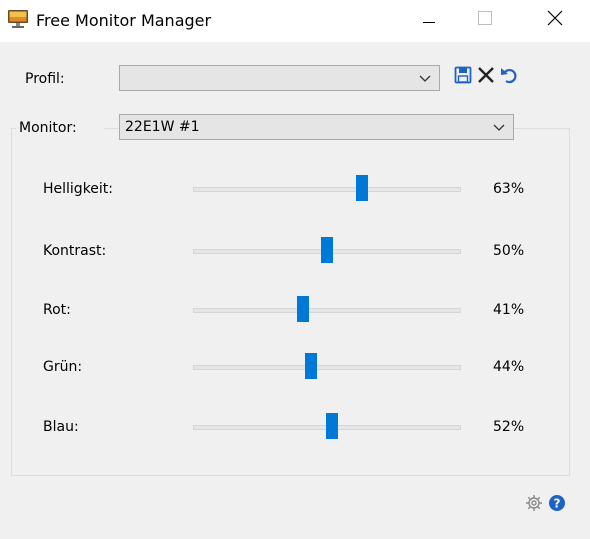 The height and width of the screenshot is (539, 590). I want to click on monitor-select: 22E1W #1, so click(316, 127).